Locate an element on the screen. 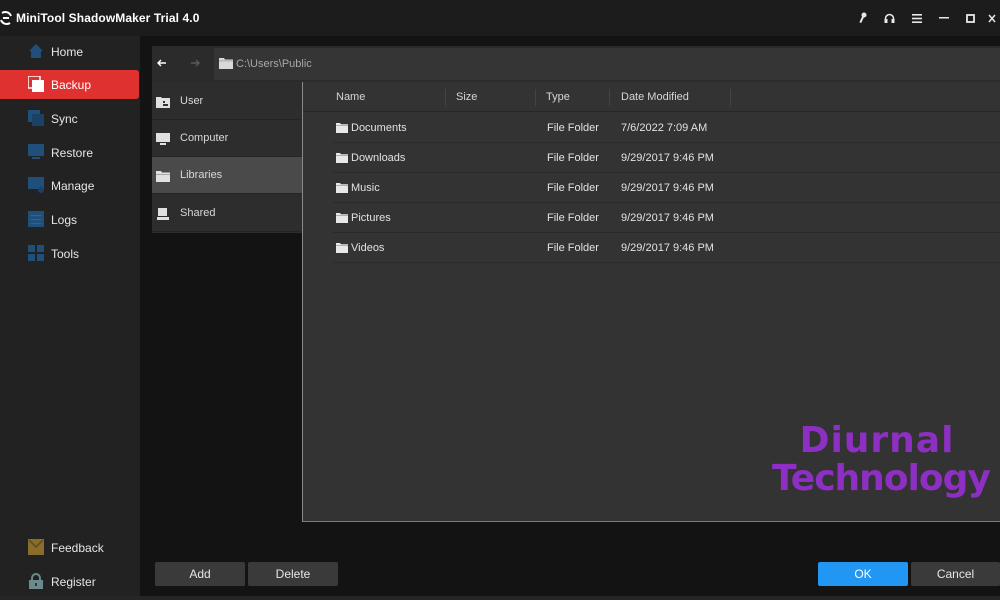 Image resolution: width=1000 pixels, height=600 pixels. file-name: Videos is located at coordinates (368, 248).